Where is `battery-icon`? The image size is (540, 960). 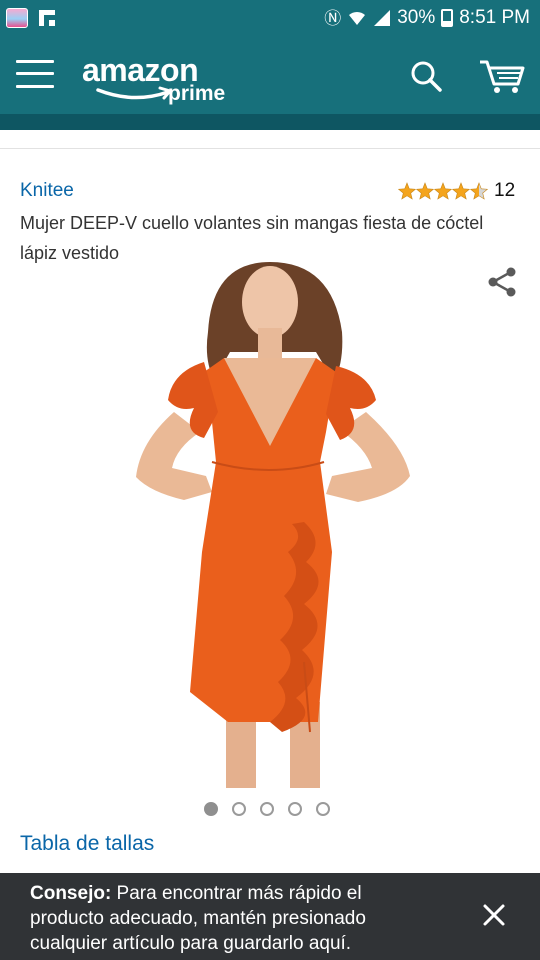
battery-icon is located at coordinates (447, 18).